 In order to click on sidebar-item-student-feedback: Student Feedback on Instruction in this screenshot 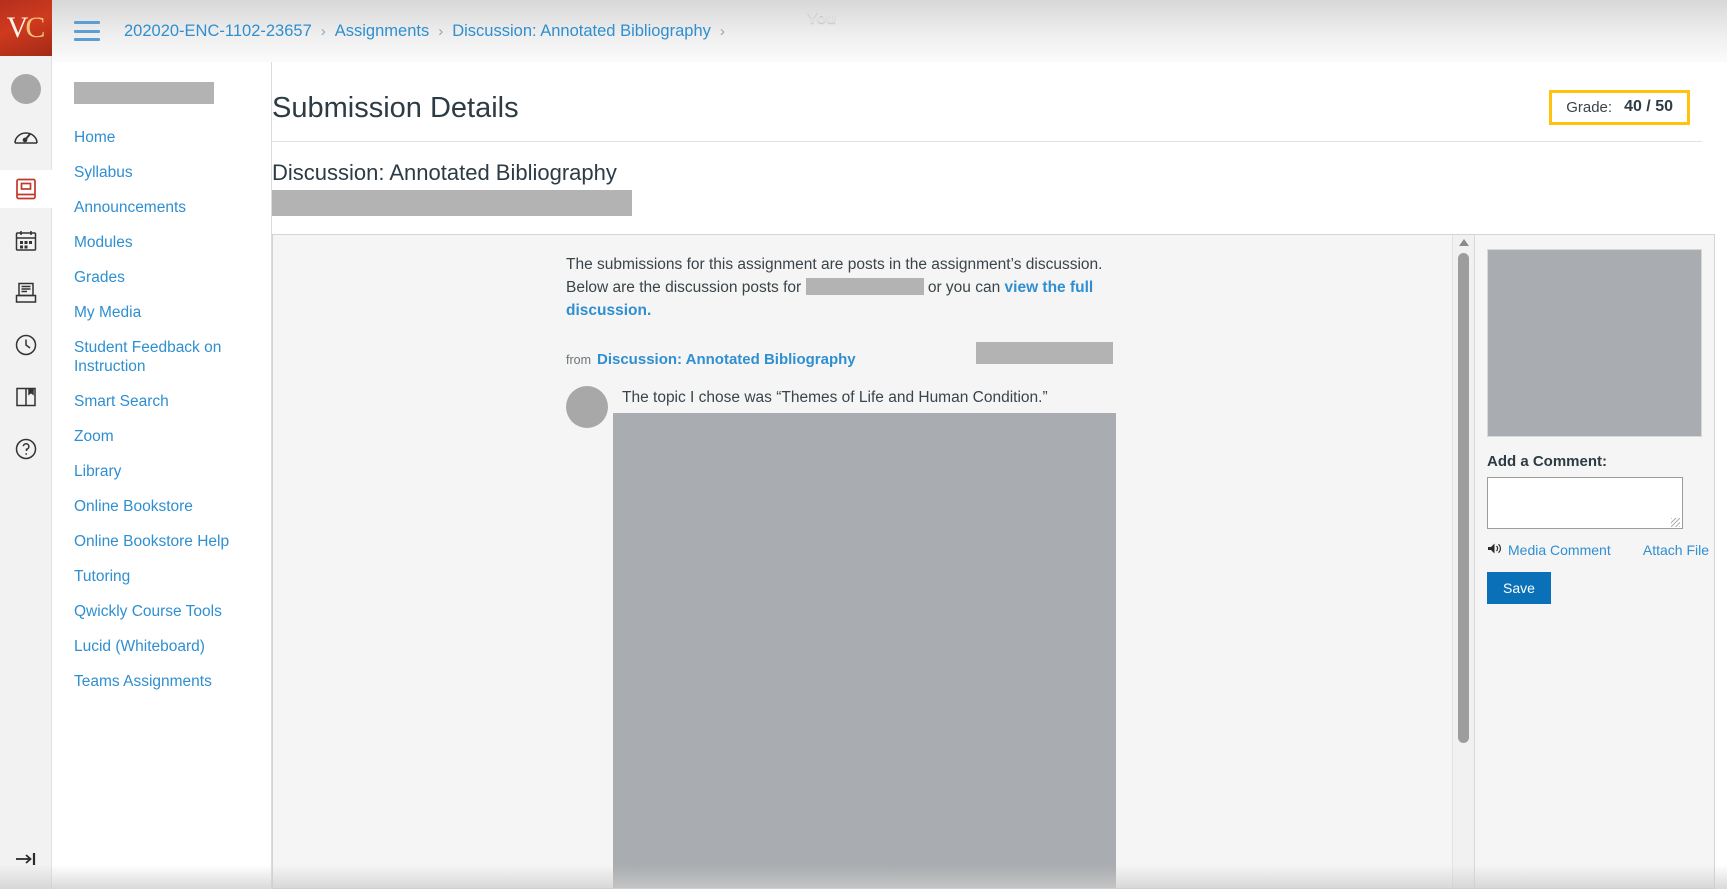, I will do `click(164, 357)`.